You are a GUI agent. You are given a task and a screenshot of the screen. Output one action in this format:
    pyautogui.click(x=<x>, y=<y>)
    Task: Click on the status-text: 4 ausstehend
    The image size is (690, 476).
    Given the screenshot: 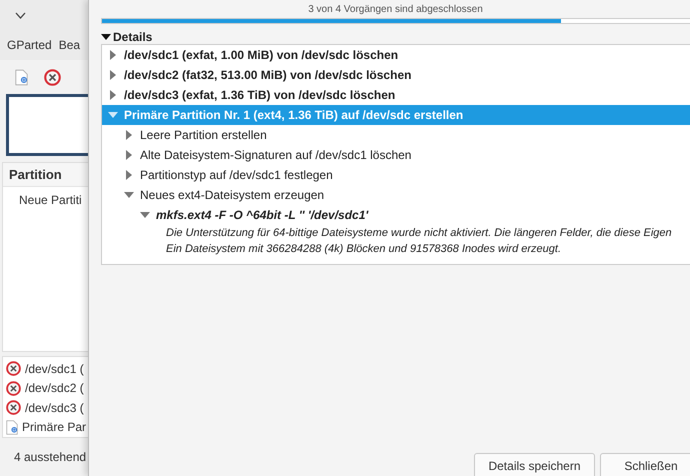 What is the action you would take?
    pyautogui.click(x=50, y=457)
    